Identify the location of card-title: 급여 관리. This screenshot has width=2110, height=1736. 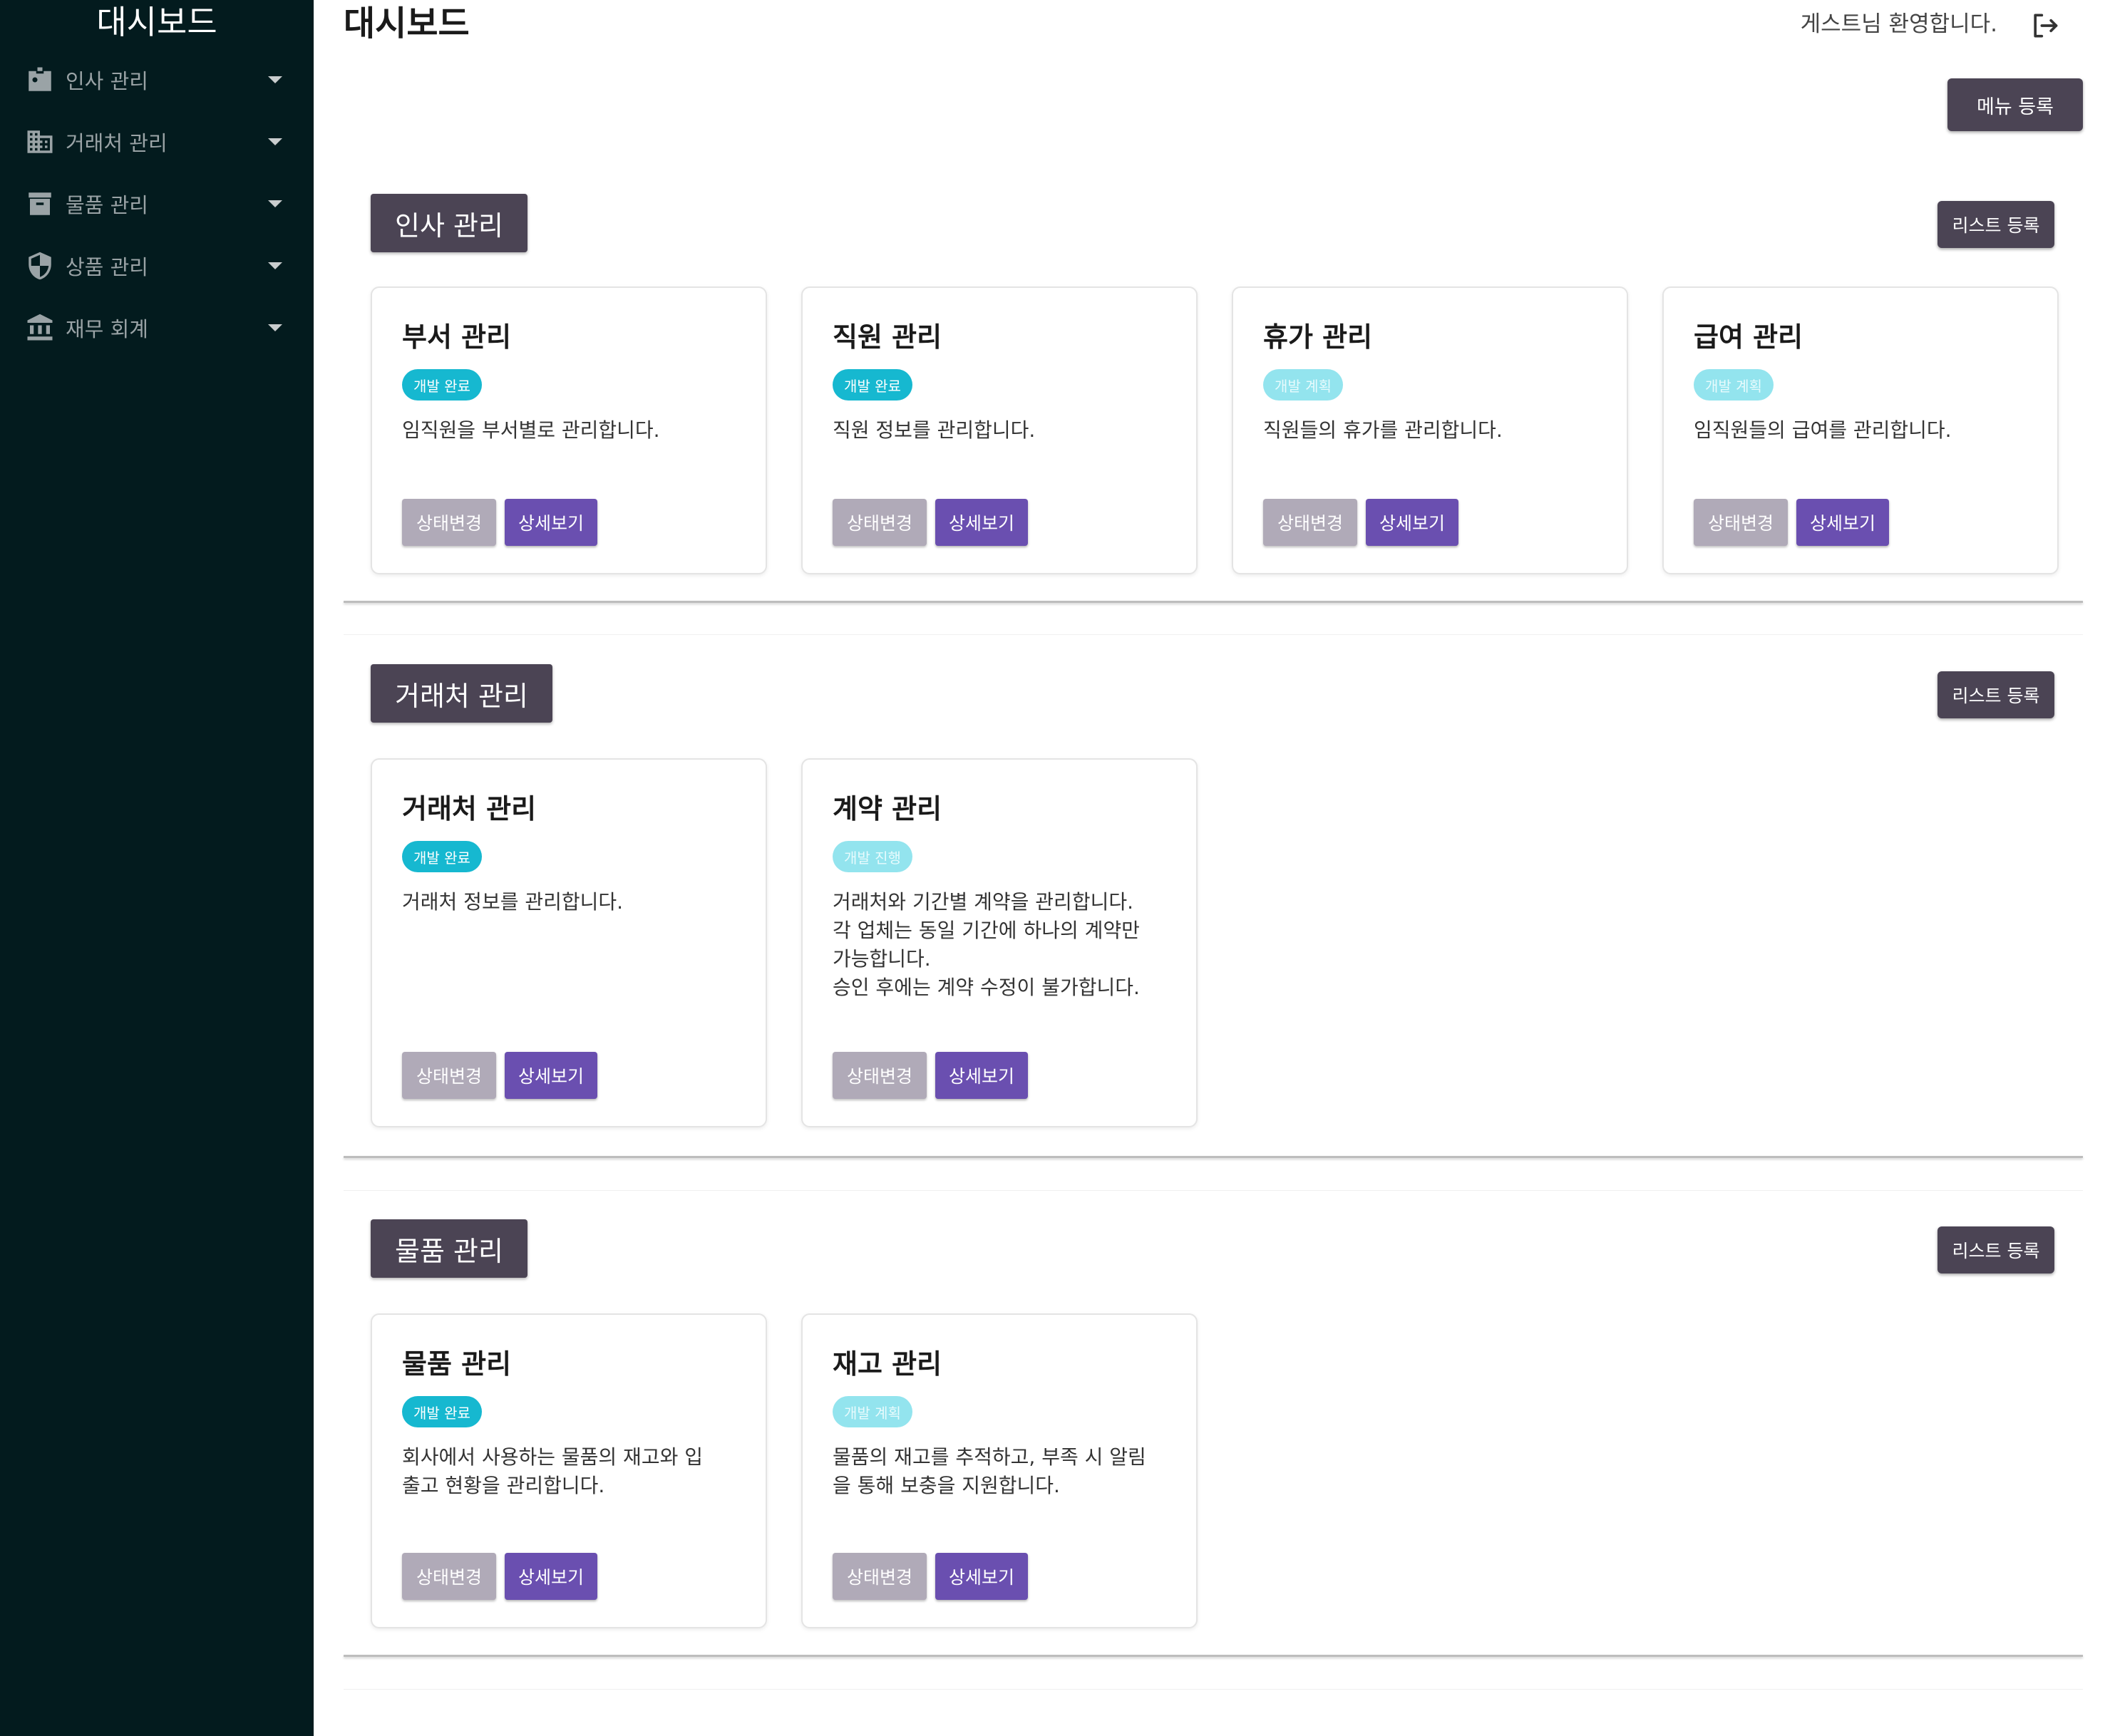
(1748, 337).